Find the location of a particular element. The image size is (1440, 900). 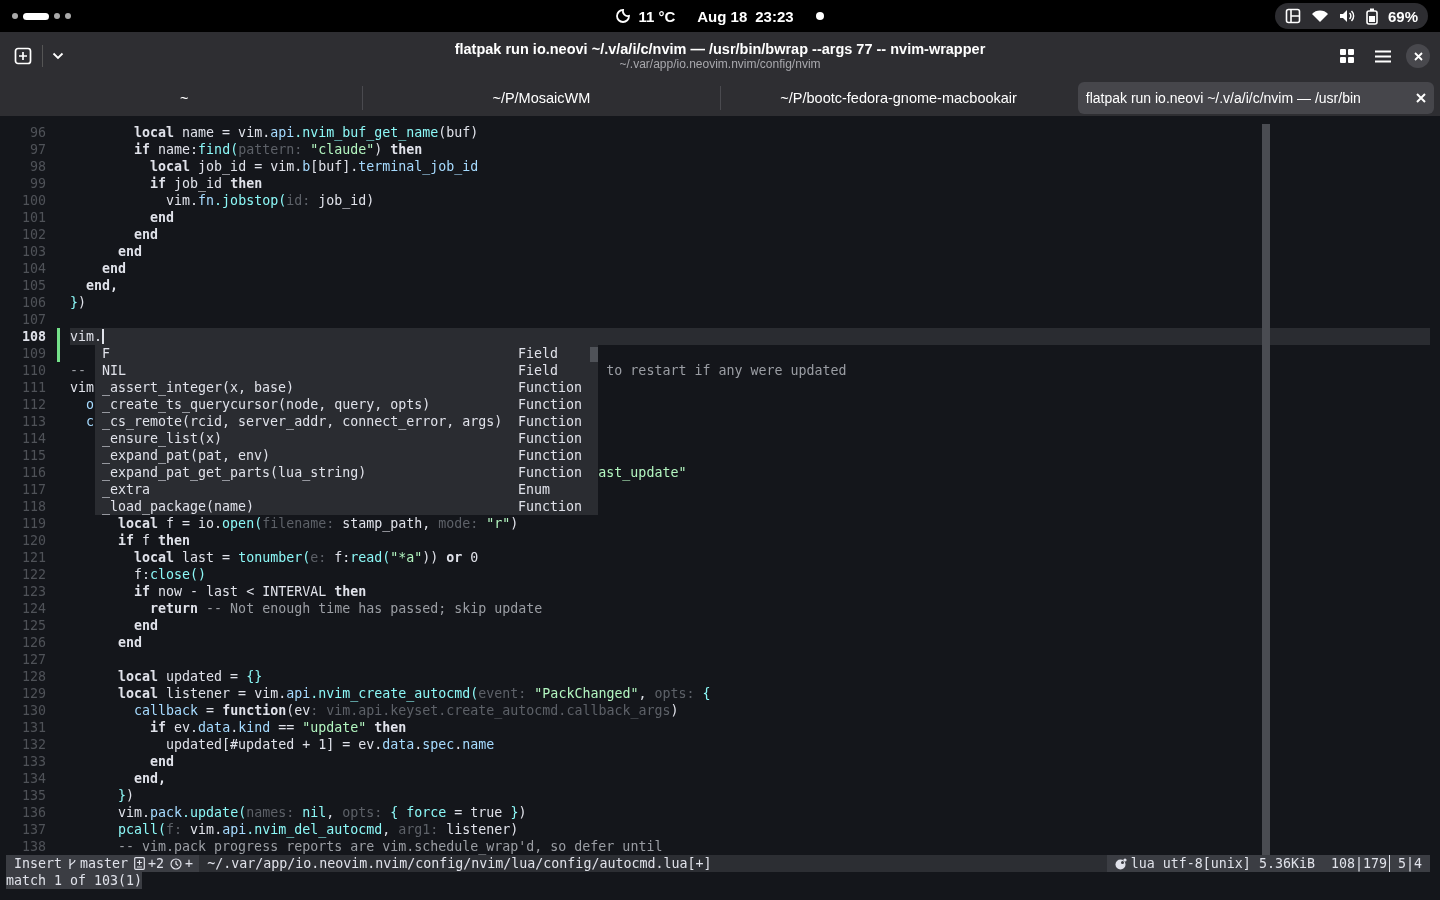

code-text: c is located at coordinates (90, 421).